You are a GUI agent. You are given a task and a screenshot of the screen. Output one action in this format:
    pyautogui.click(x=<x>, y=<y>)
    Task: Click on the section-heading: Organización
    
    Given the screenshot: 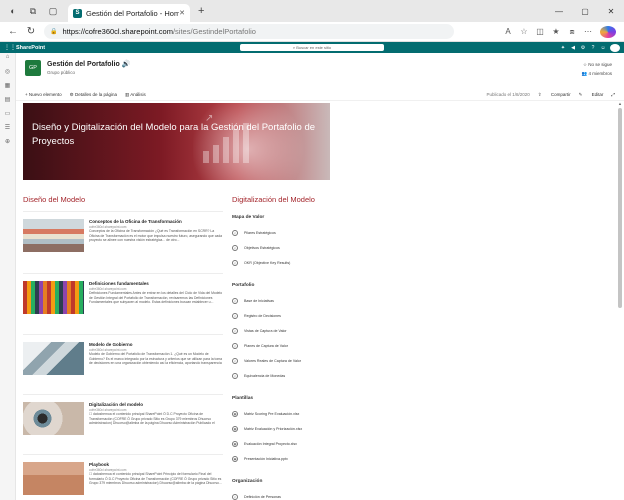 What is the action you would take?
    pyautogui.click(x=247, y=481)
    